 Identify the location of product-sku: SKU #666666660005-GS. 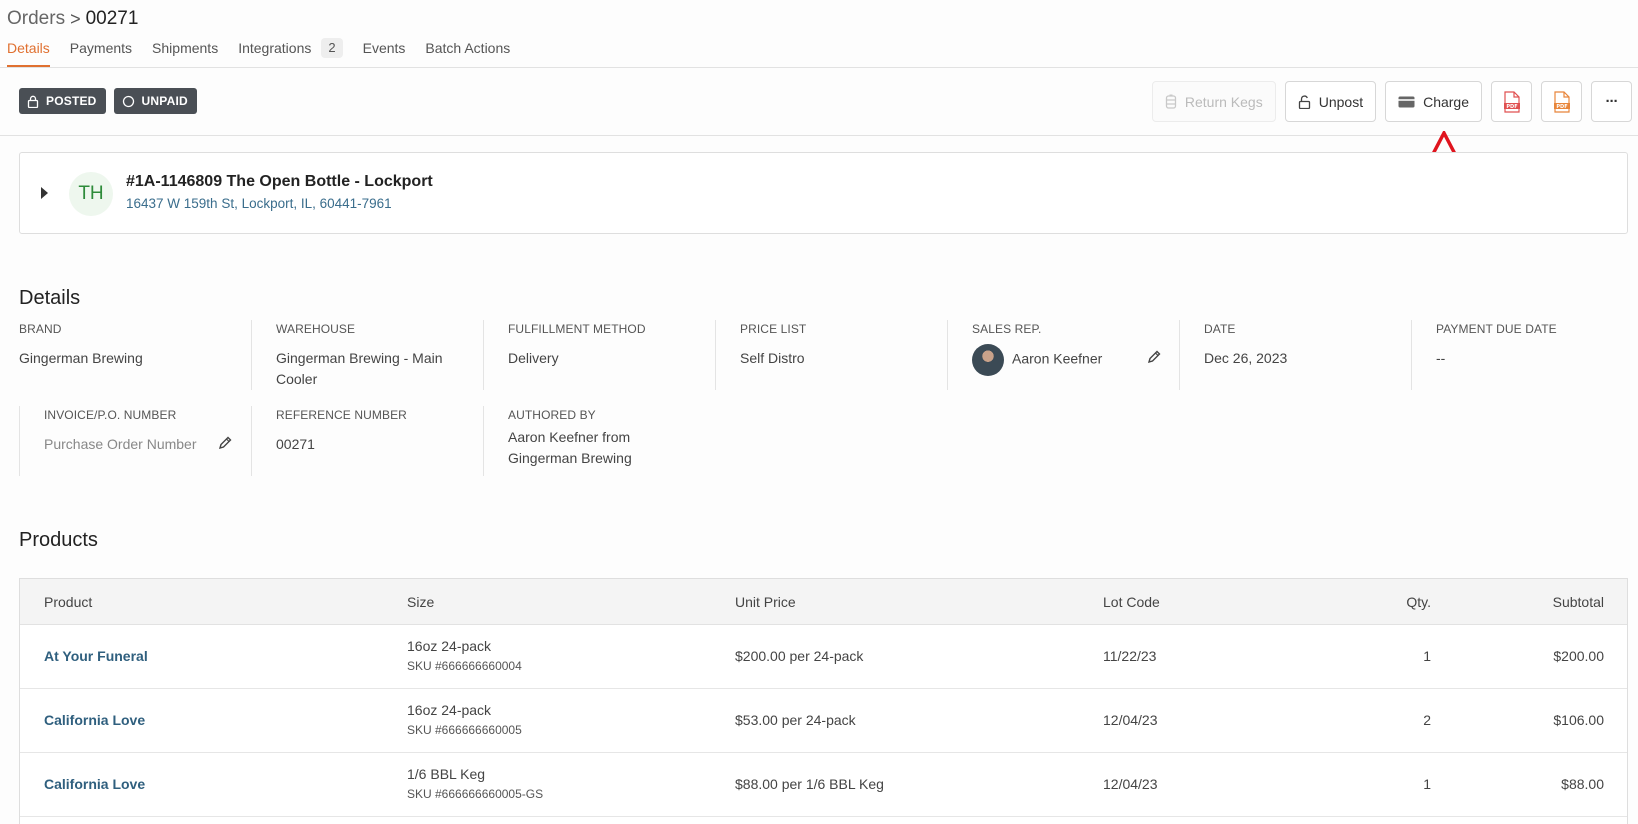
(475, 794).